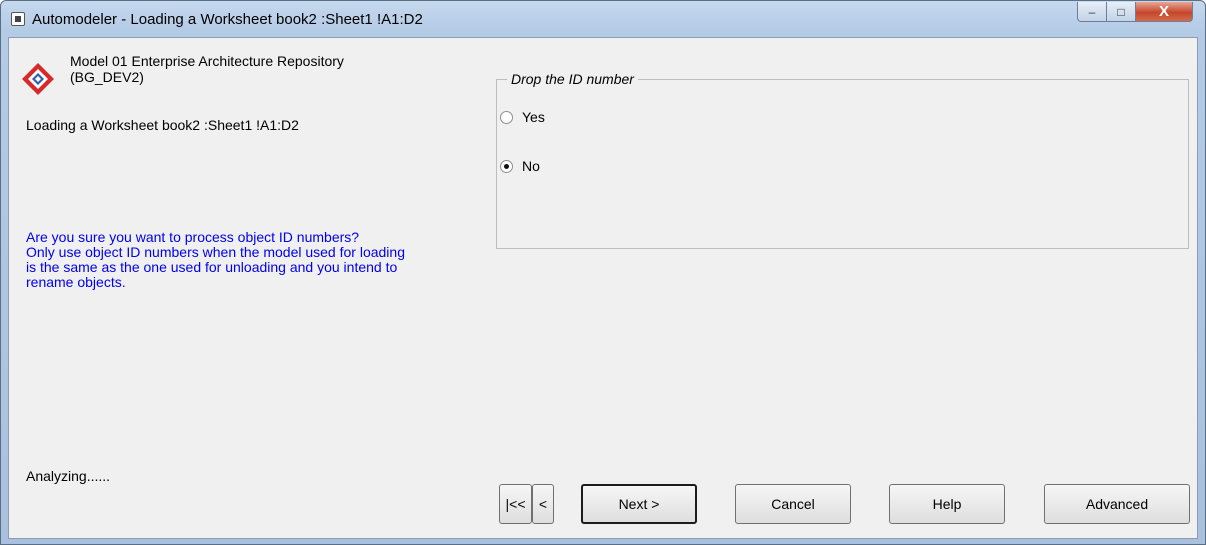 This screenshot has height=545, width=1206. I want to click on radio-no-label: No, so click(531, 166).